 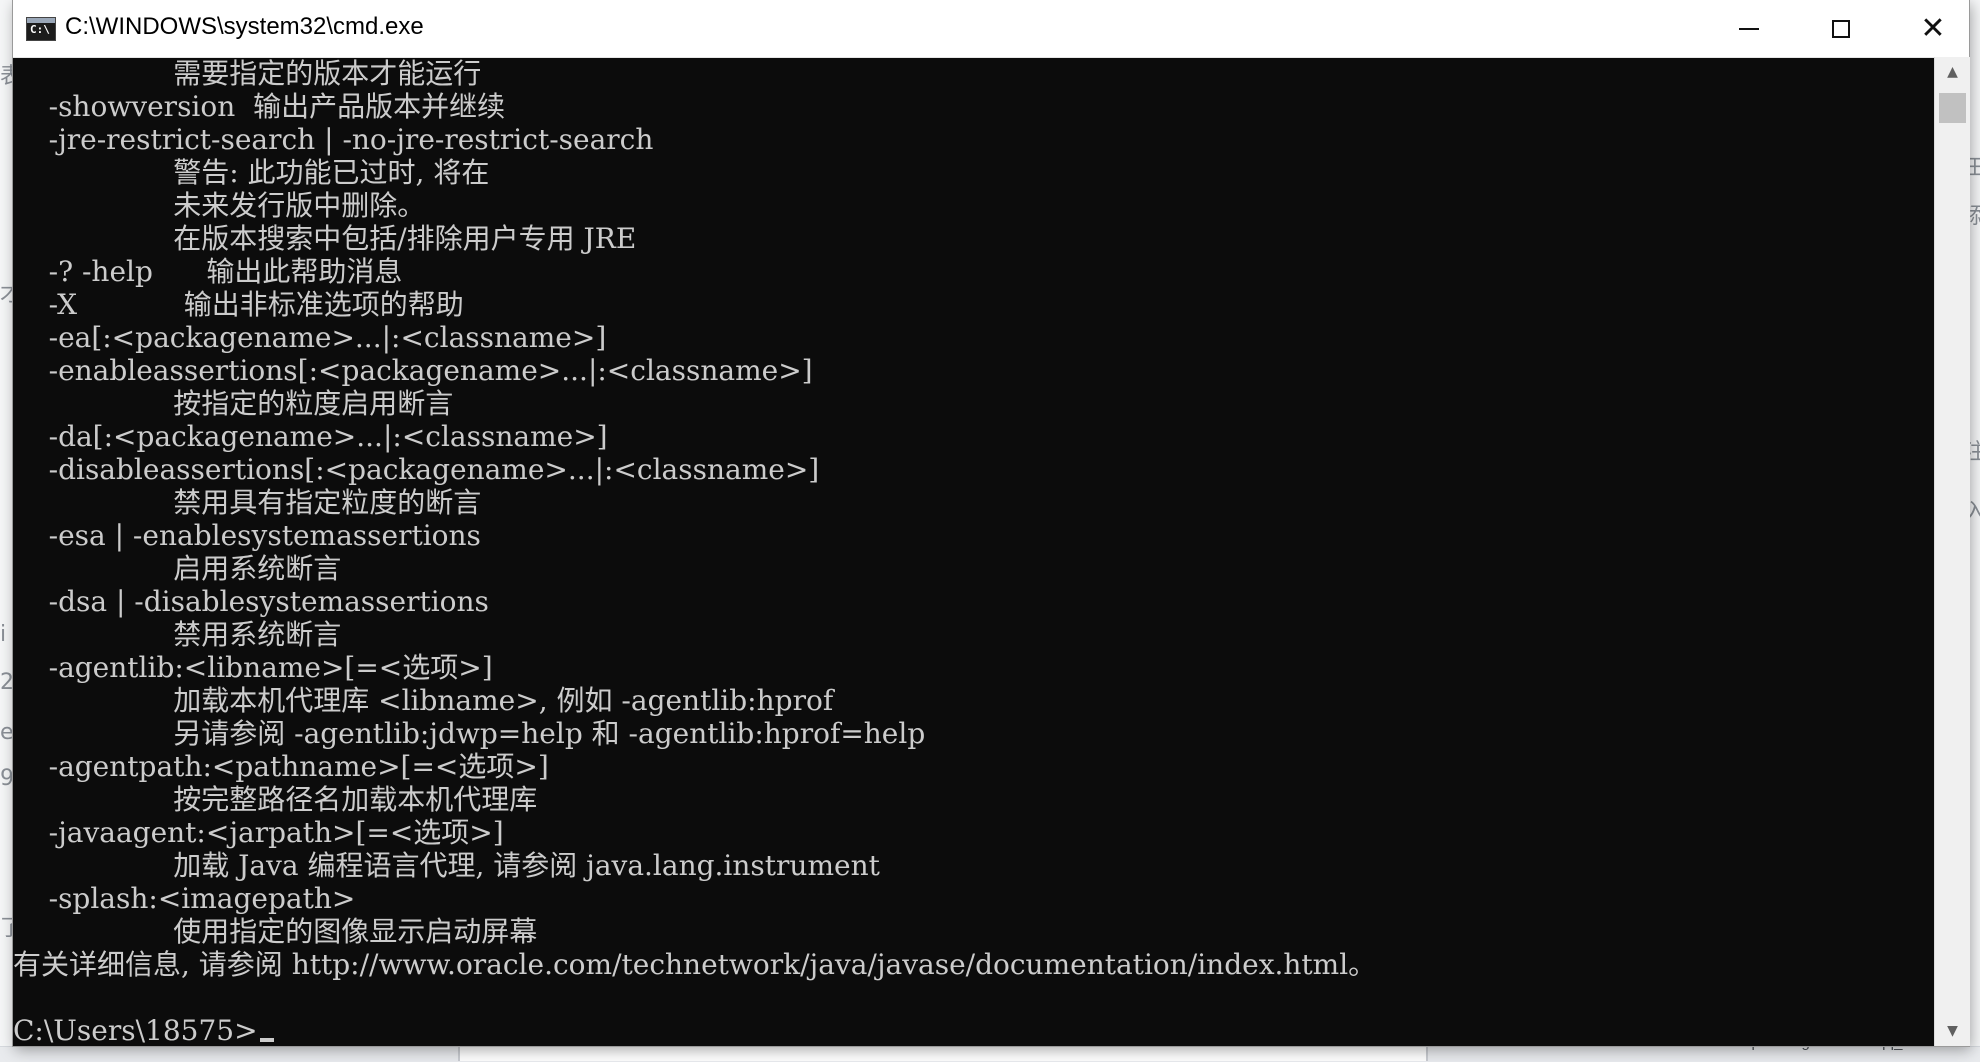 I want to click on console-line: -agentlib:<libname>[=<选项>], so click(x=253, y=667).